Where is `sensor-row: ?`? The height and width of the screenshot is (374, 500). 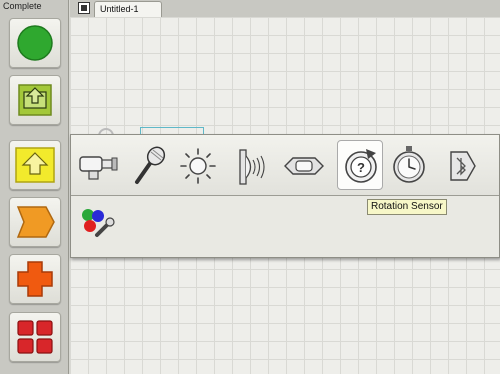 sensor-row: ? is located at coordinates (285, 165).